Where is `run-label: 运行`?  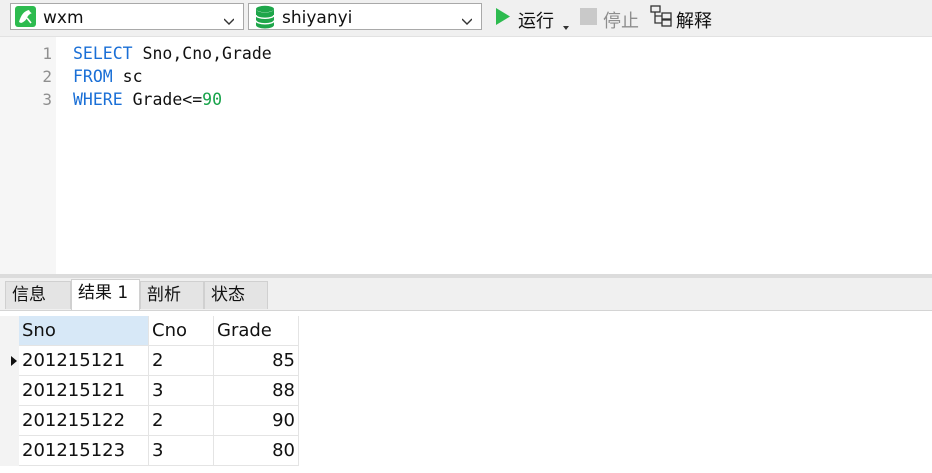
run-label: 运行 is located at coordinates (536, 21).